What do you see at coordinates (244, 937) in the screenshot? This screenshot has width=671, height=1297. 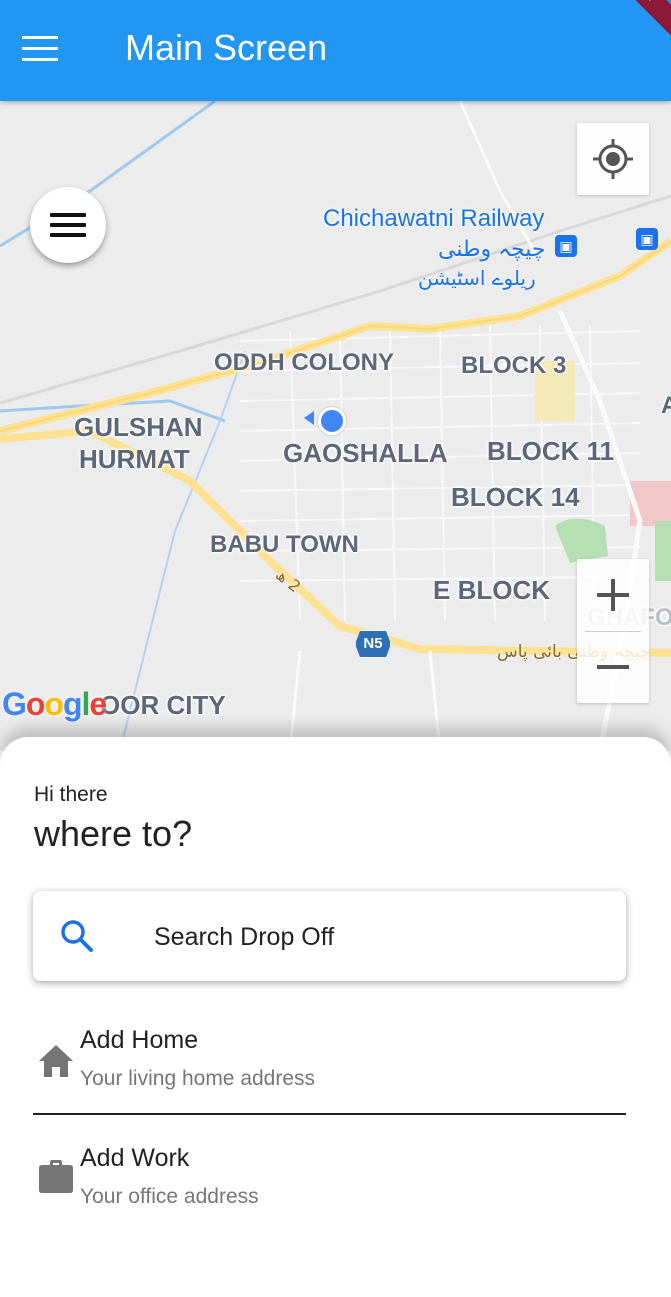 I see `search-placeholder: Search Drop Off` at bounding box center [244, 937].